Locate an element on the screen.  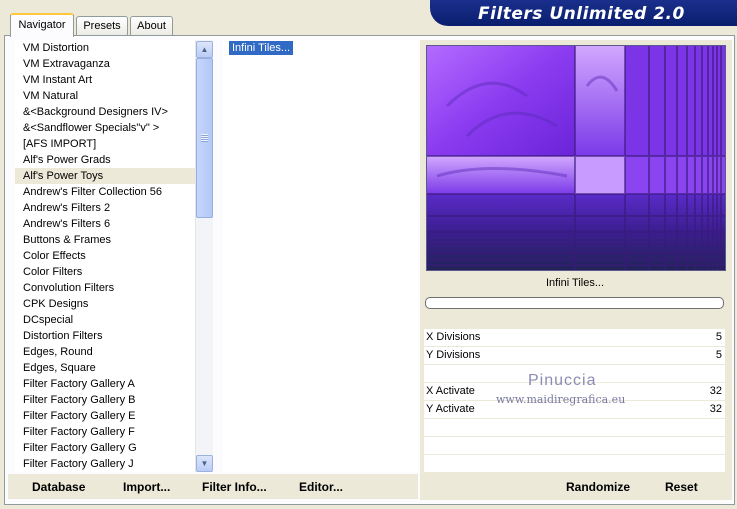
category-item: VM Extravaganza is located at coordinates (105, 64).